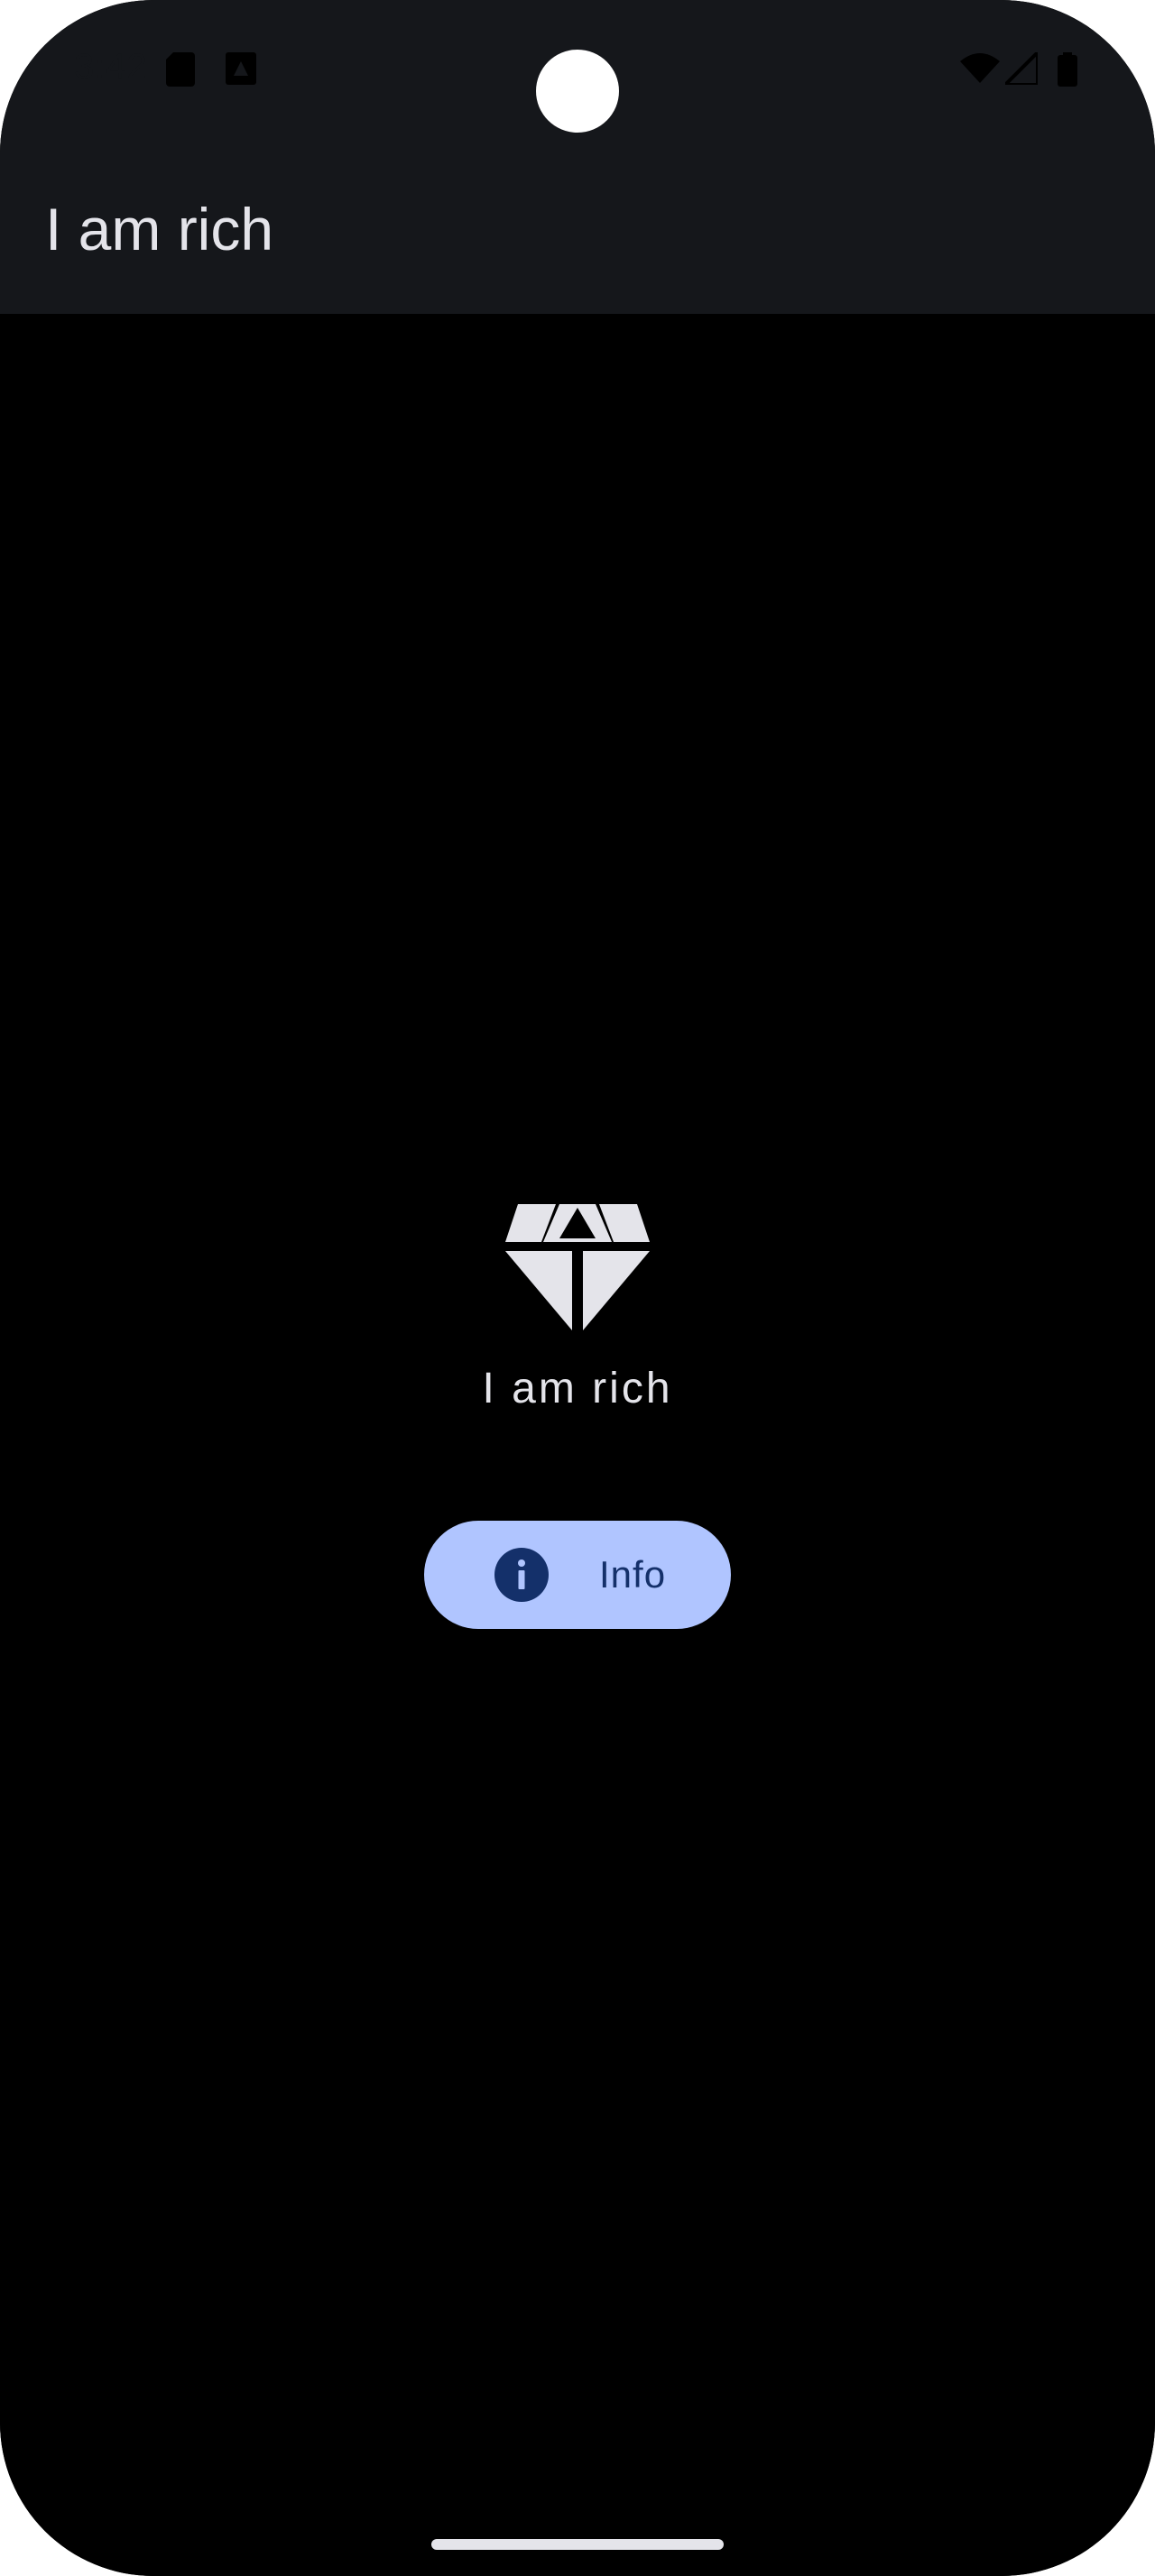  I want to click on info-button-label: Info, so click(633, 1575).